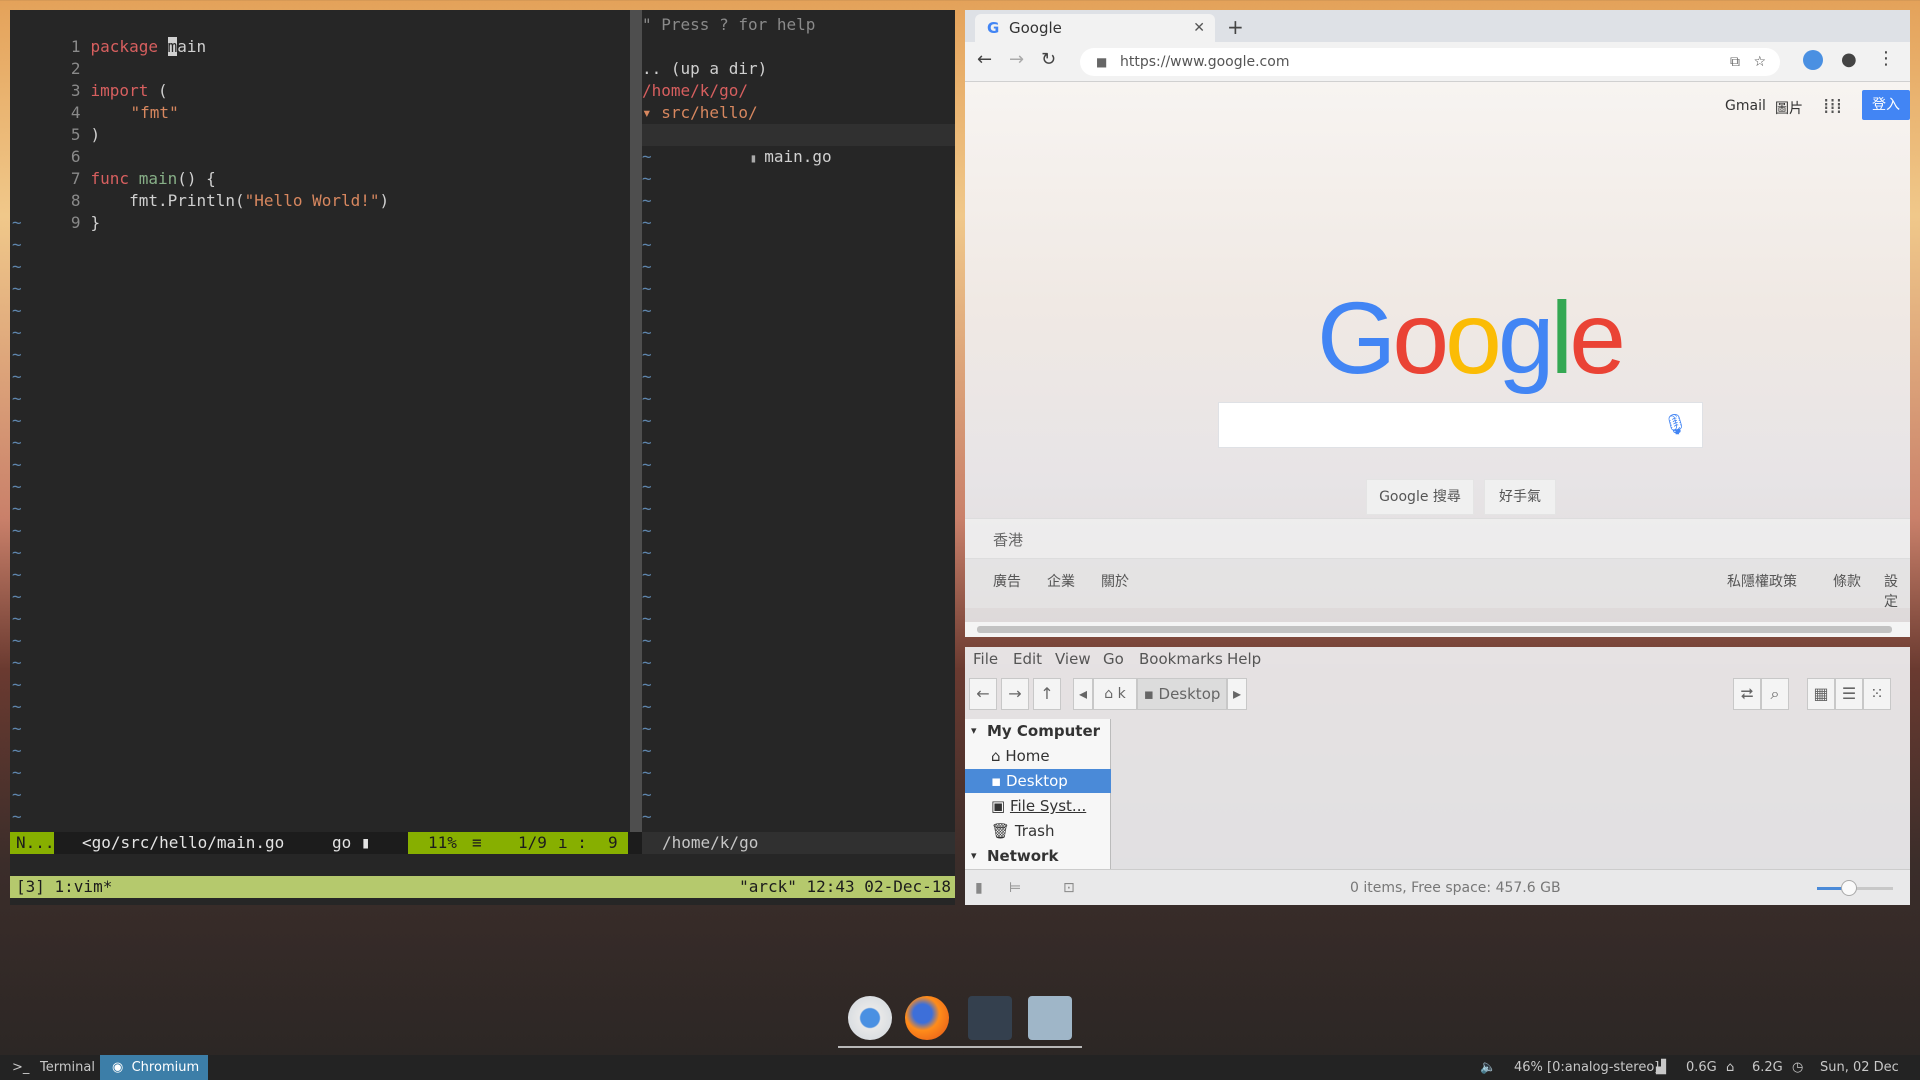 Image resolution: width=1920 pixels, height=1080 pixels. Describe the element at coordinates (1235, 27) in the screenshot. I see `new-tab-icon: +` at that location.